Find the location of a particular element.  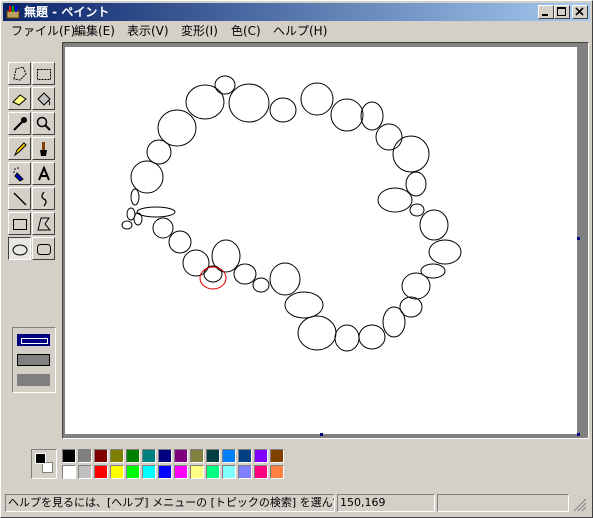

fill-option-filled is located at coordinates (33, 380).